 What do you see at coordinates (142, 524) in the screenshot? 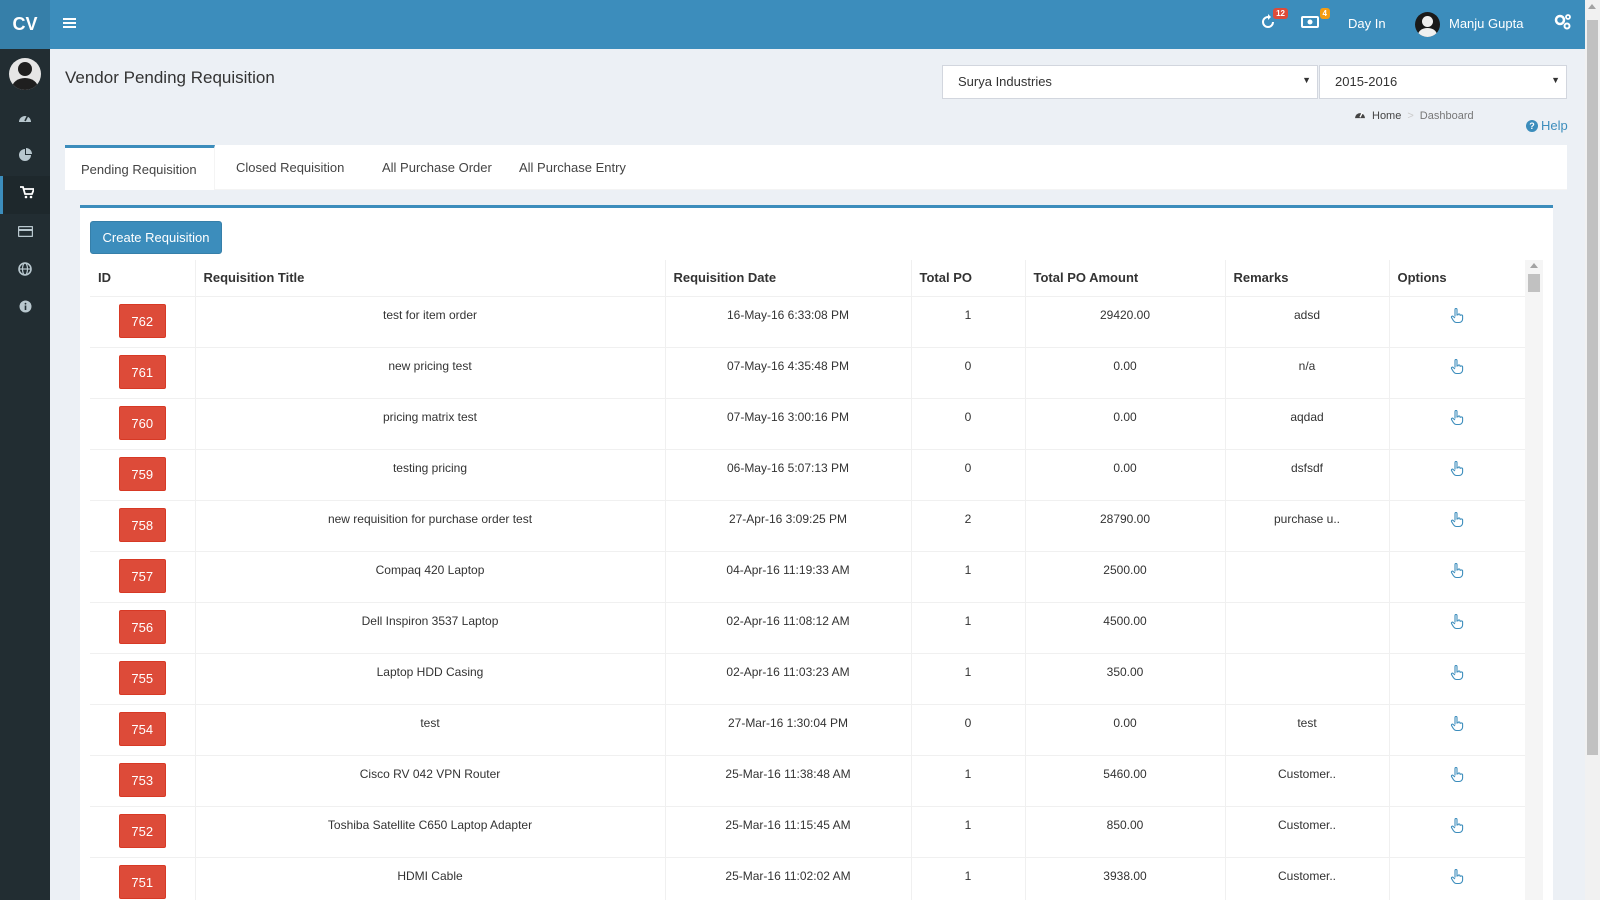
I see `requisition-id-badge: 758` at bounding box center [142, 524].